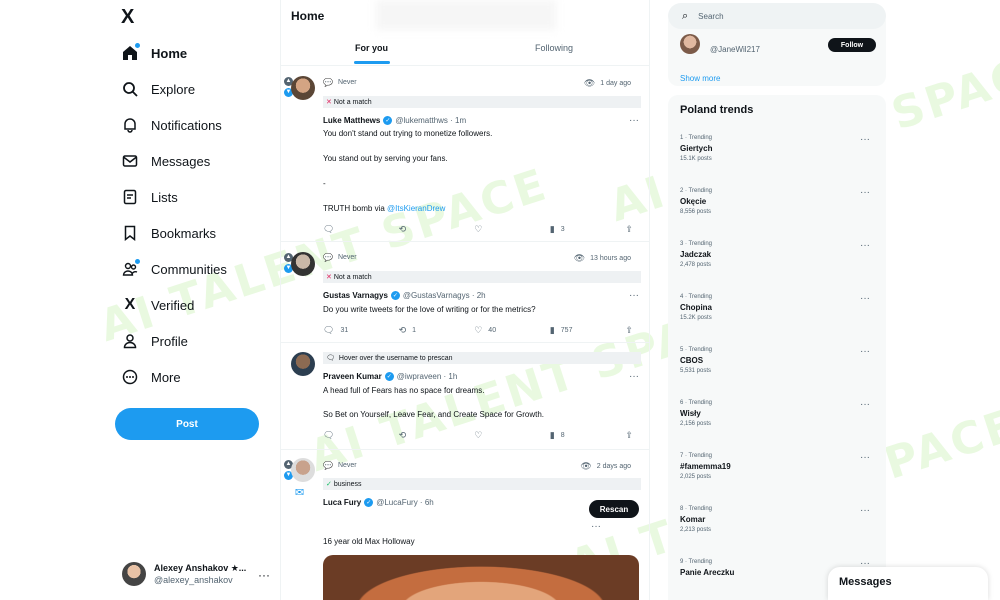 The image size is (1000, 600). What do you see at coordinates (137, 261) in the screenshot?
I see `notification-dot` at bounding box center [137, 261].